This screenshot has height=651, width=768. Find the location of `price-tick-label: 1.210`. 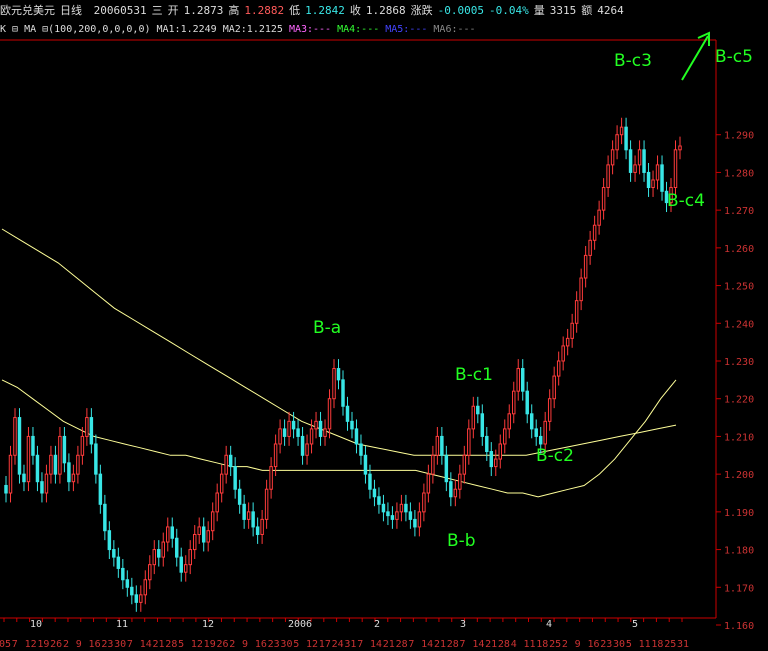

price-tick-label: 1.210 is located at coordinates (739, 437).